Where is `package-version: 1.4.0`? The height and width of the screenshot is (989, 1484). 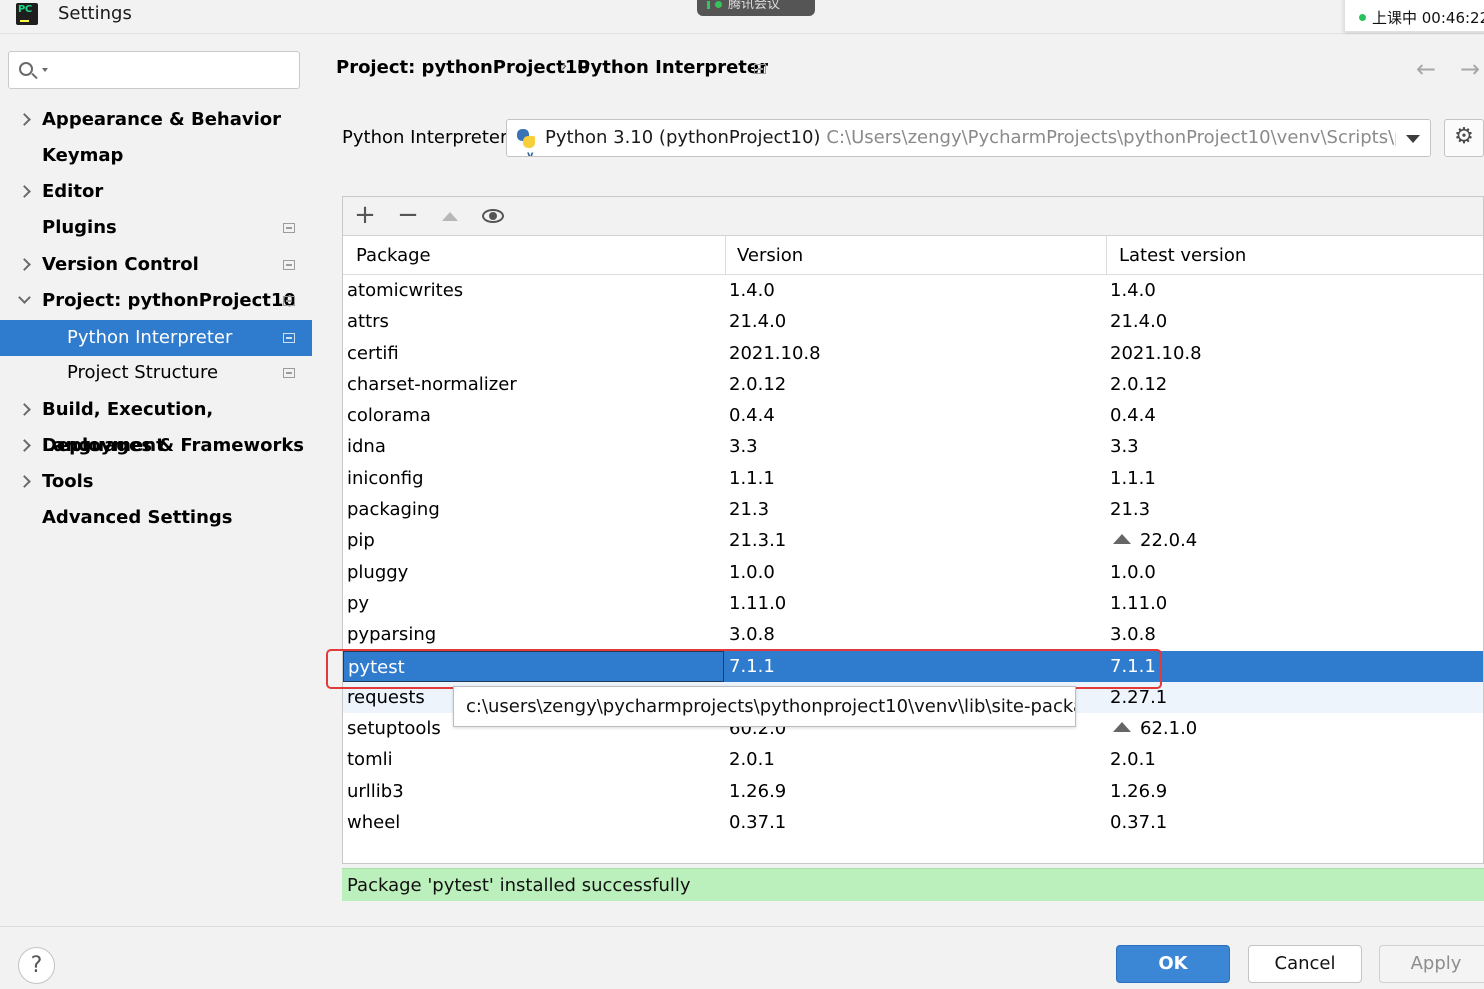
package-version: 1.4.0 is located at coordinates (752, 290).